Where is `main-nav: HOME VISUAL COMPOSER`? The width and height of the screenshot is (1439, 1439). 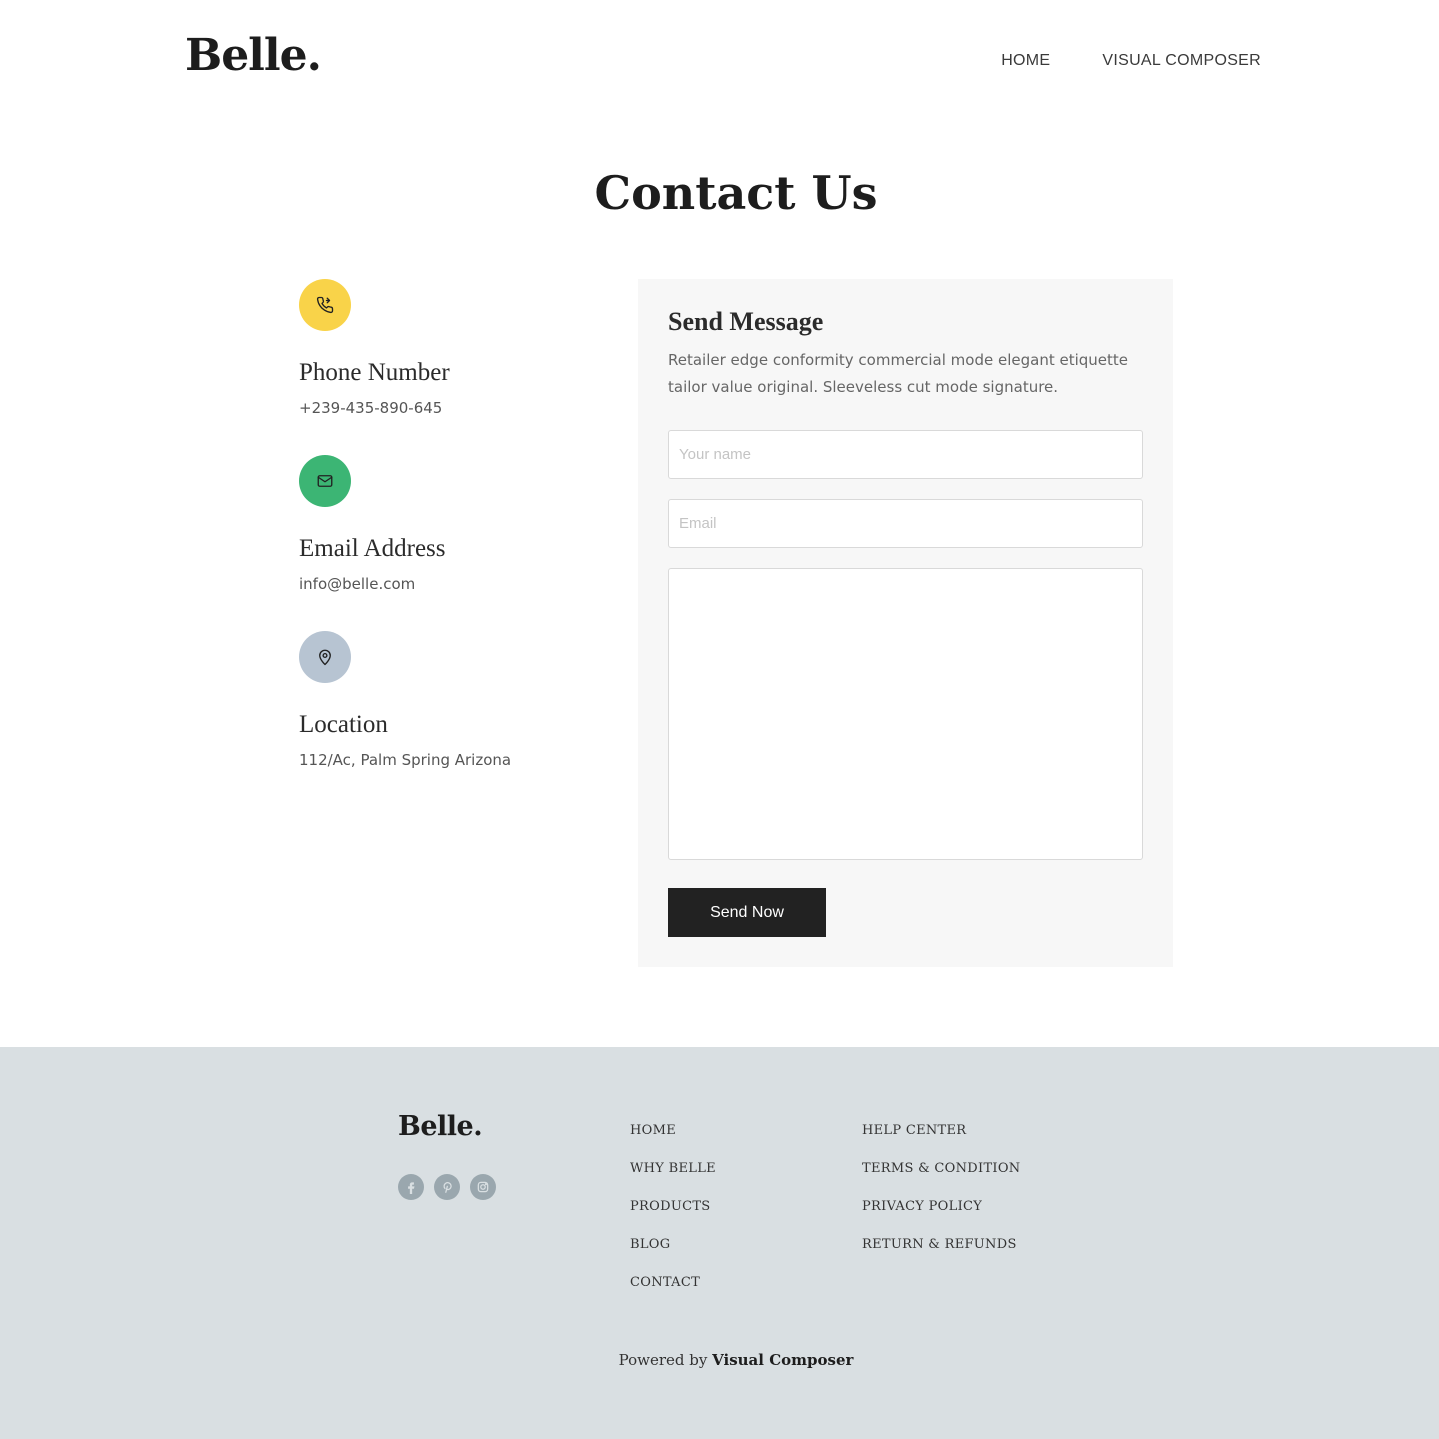 main-nav: HOME VISUAL COMPOSER is located at coordinates (1131, 61).